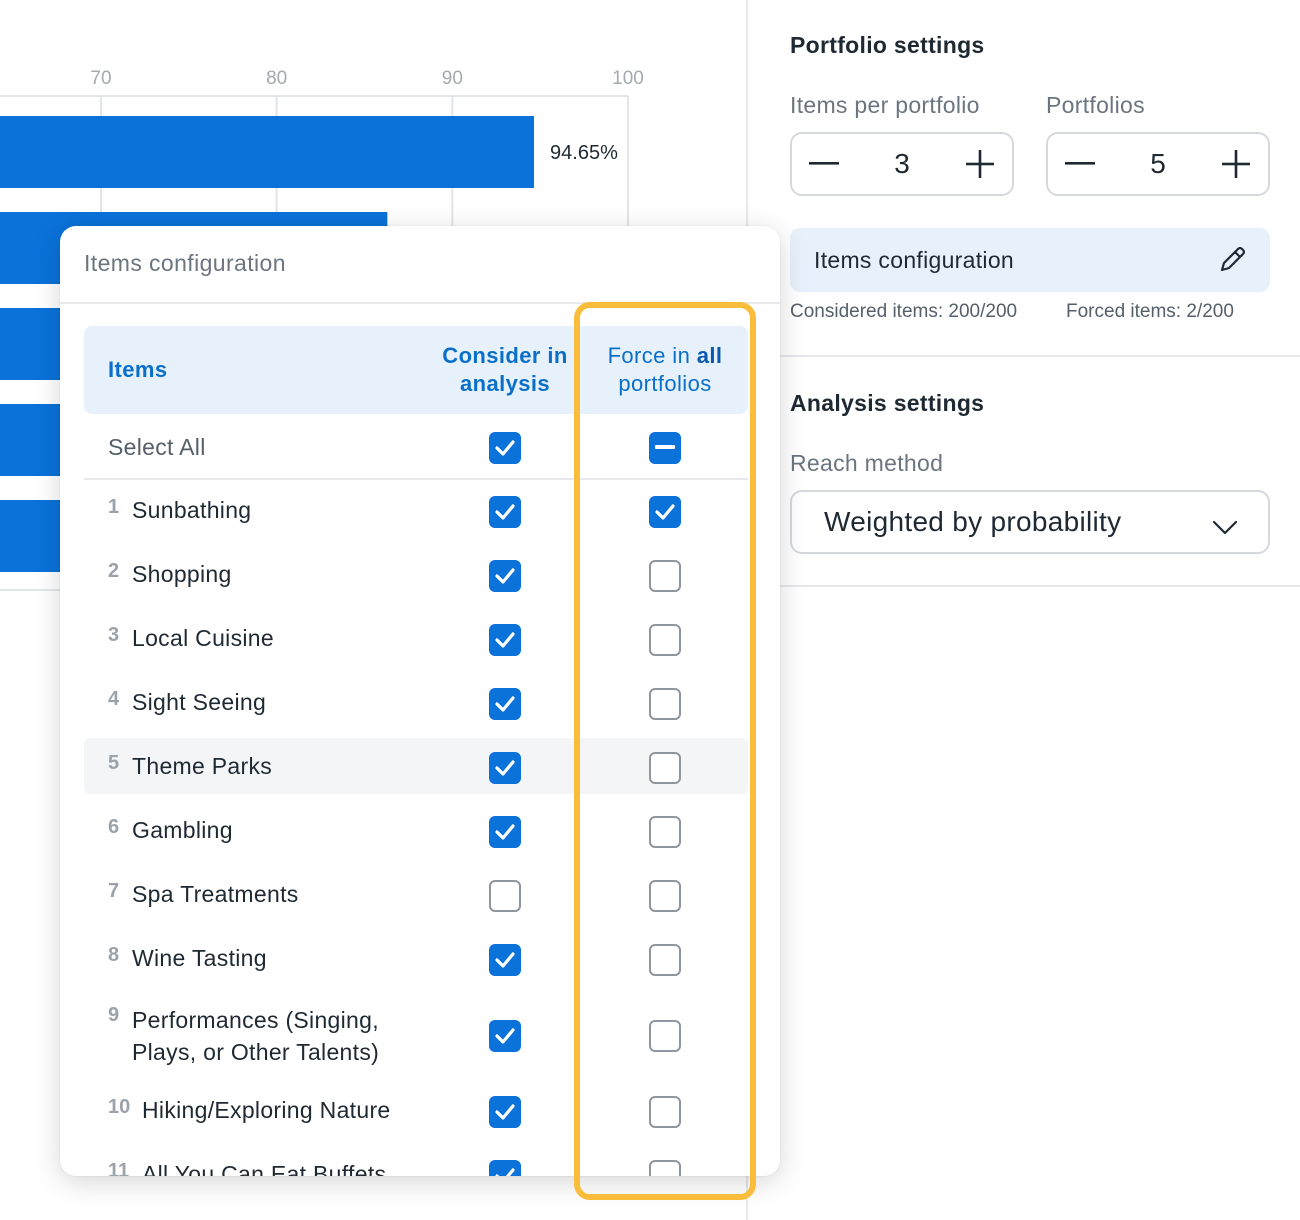 Image resolution: width=1300 pixels, height=1220 pixels. I want to click on item-number: 7, so click(114, 891).